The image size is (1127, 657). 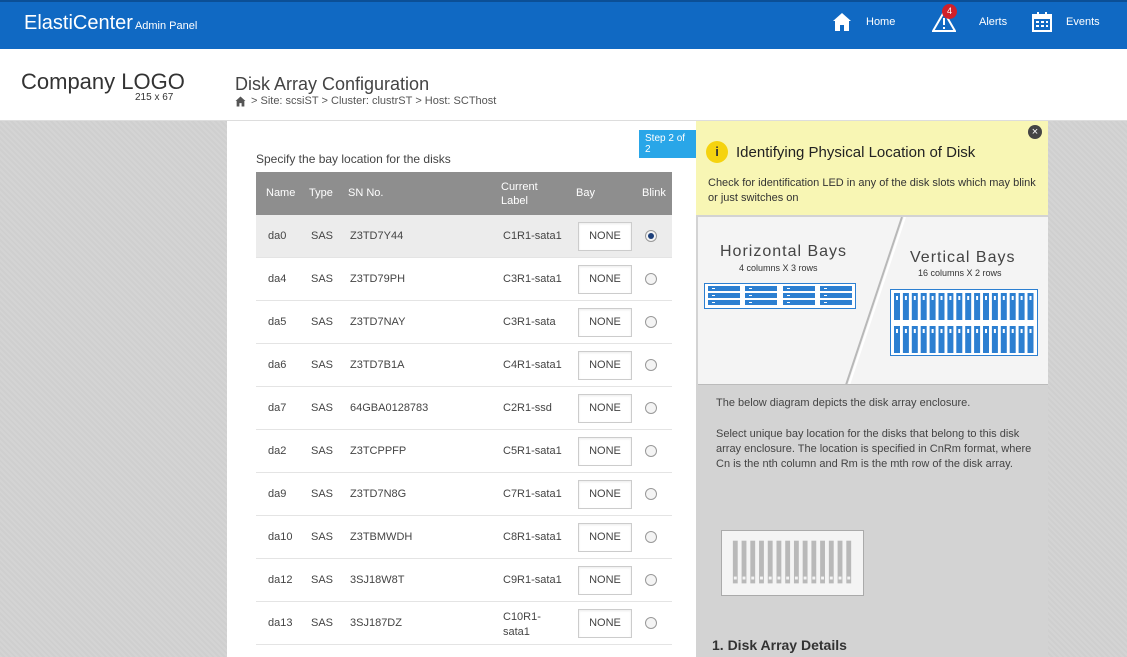 What do you see at coordinates (1042, 22) in the screenshot?
I see `calendar-icon` at bounding box center [1042, 22].